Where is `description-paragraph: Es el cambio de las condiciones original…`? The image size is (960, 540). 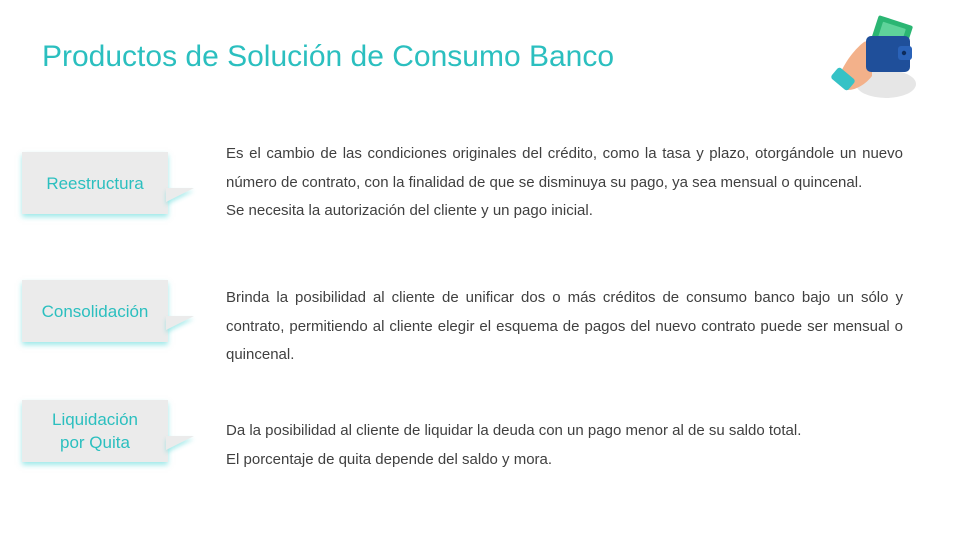 description-paragraph: Es el cambio de las condiciones original… is located at coordinates (564, 168).